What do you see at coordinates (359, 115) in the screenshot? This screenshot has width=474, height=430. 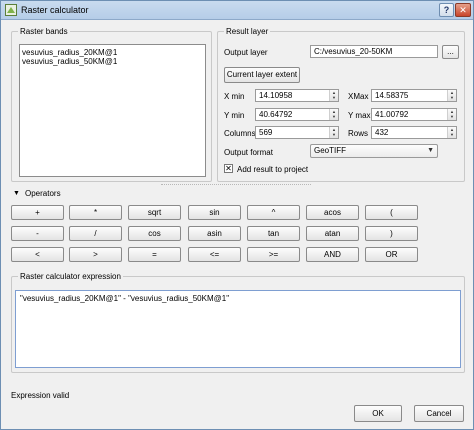 I see `ymax-label: Y max` at bounding box center [359, 115].